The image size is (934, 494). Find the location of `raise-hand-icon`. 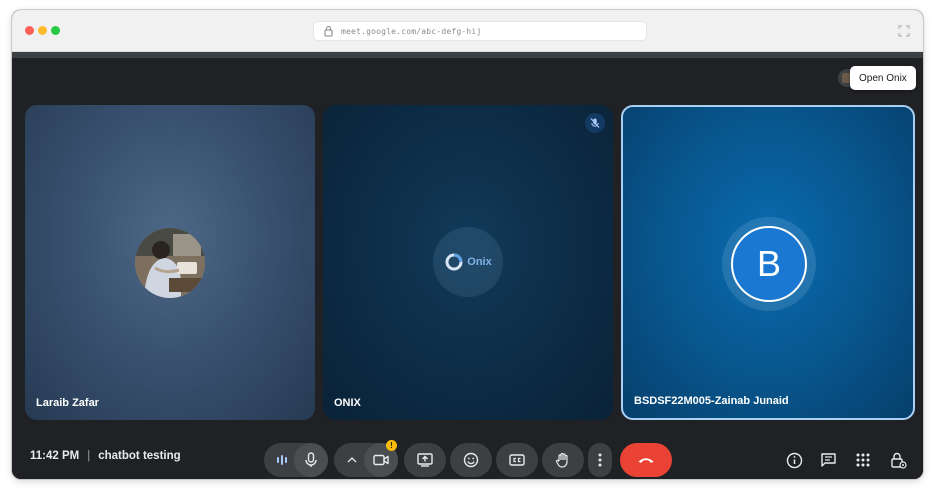

raise-hand-icon is located at coordinates (561, 460).